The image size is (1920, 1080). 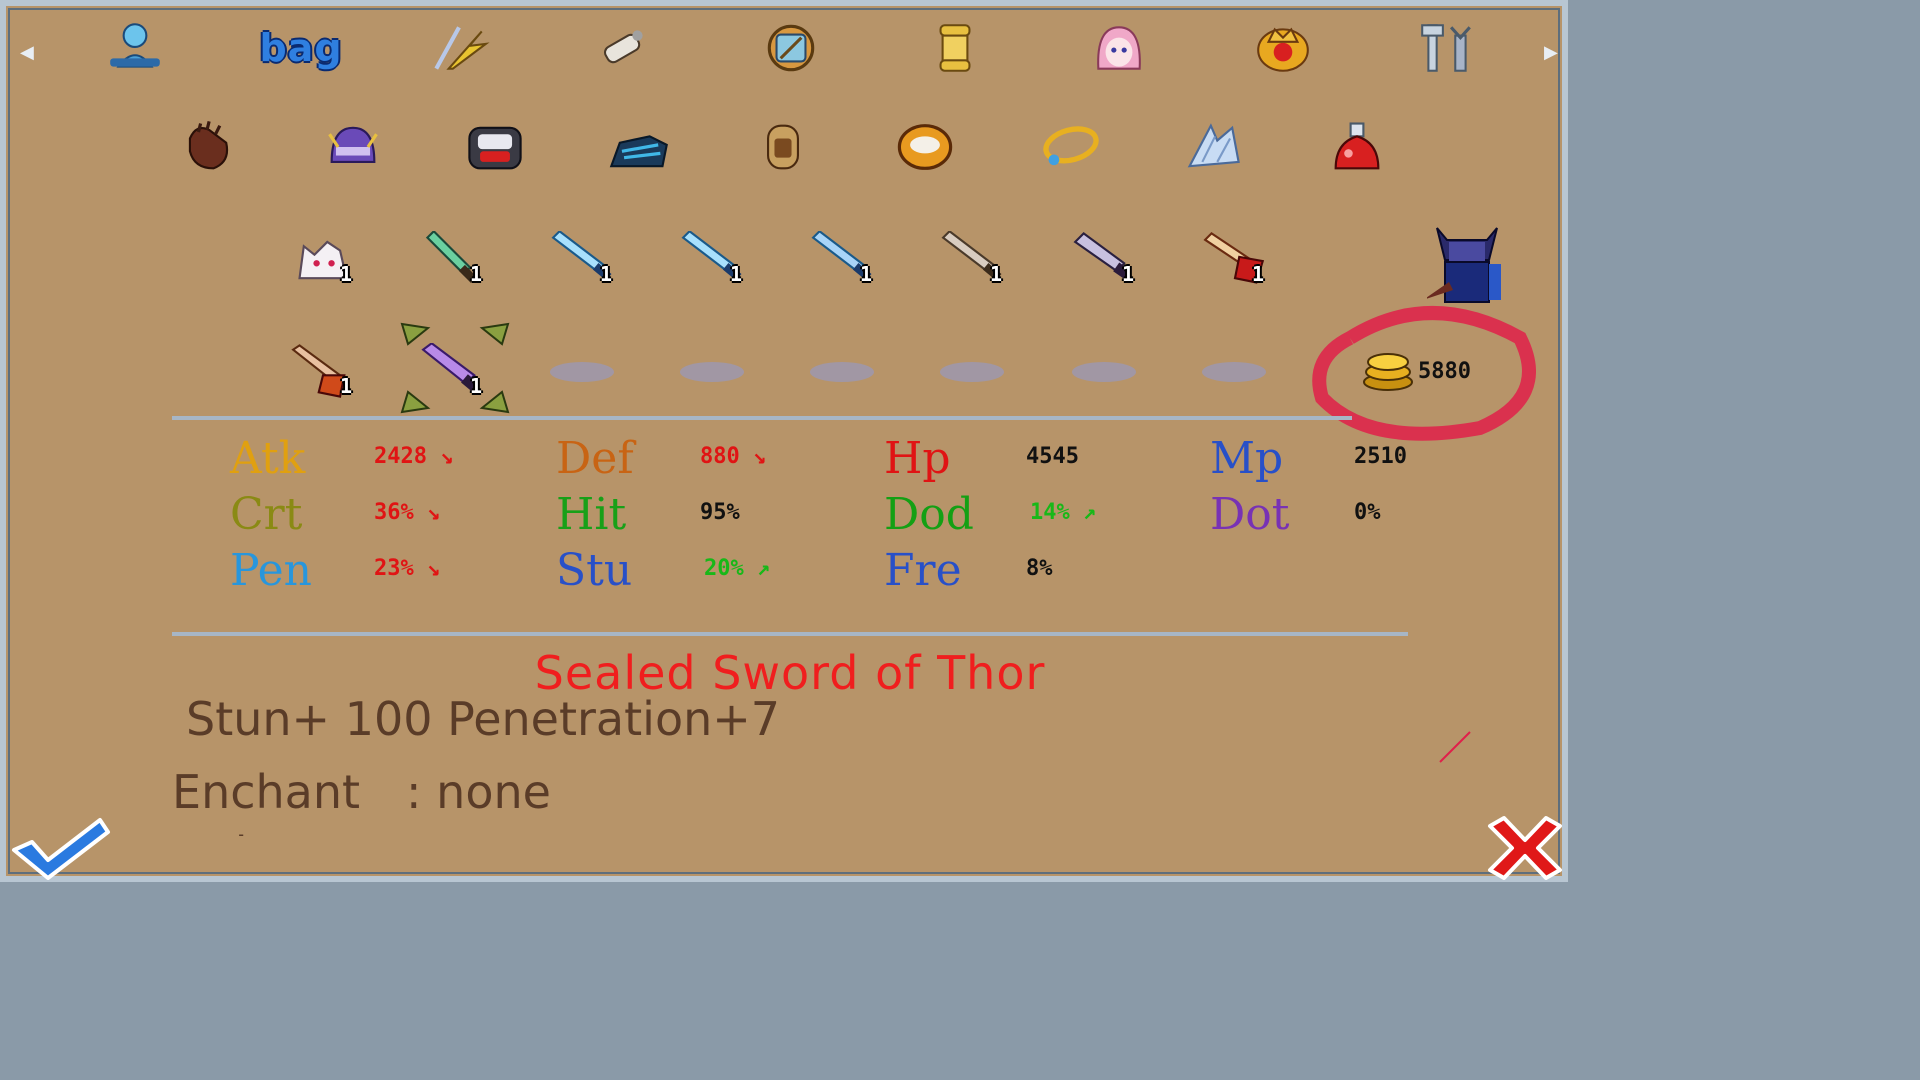 What do you see at coordinates (737, 568) in the screenshot?
I see `stat-value-stu: 20% ↗` at bounding box center [737, 568].